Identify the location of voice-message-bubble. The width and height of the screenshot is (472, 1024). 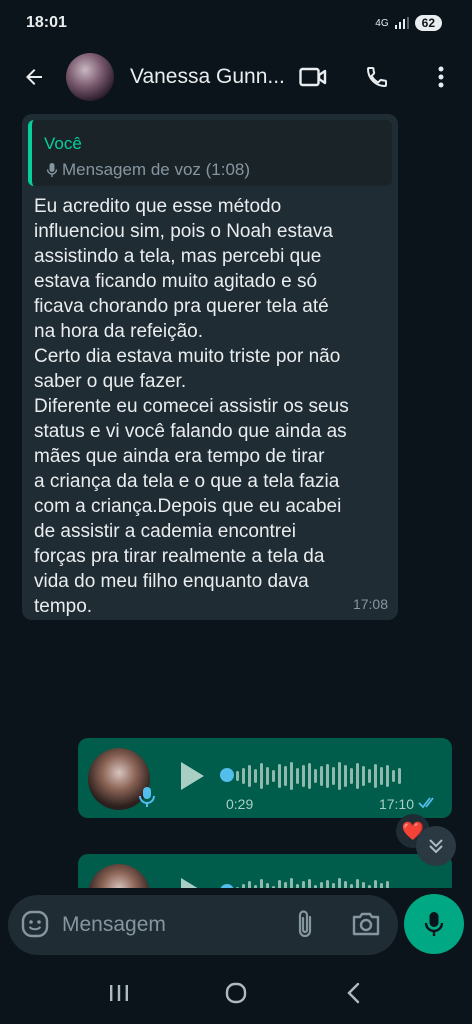
(265, 871).